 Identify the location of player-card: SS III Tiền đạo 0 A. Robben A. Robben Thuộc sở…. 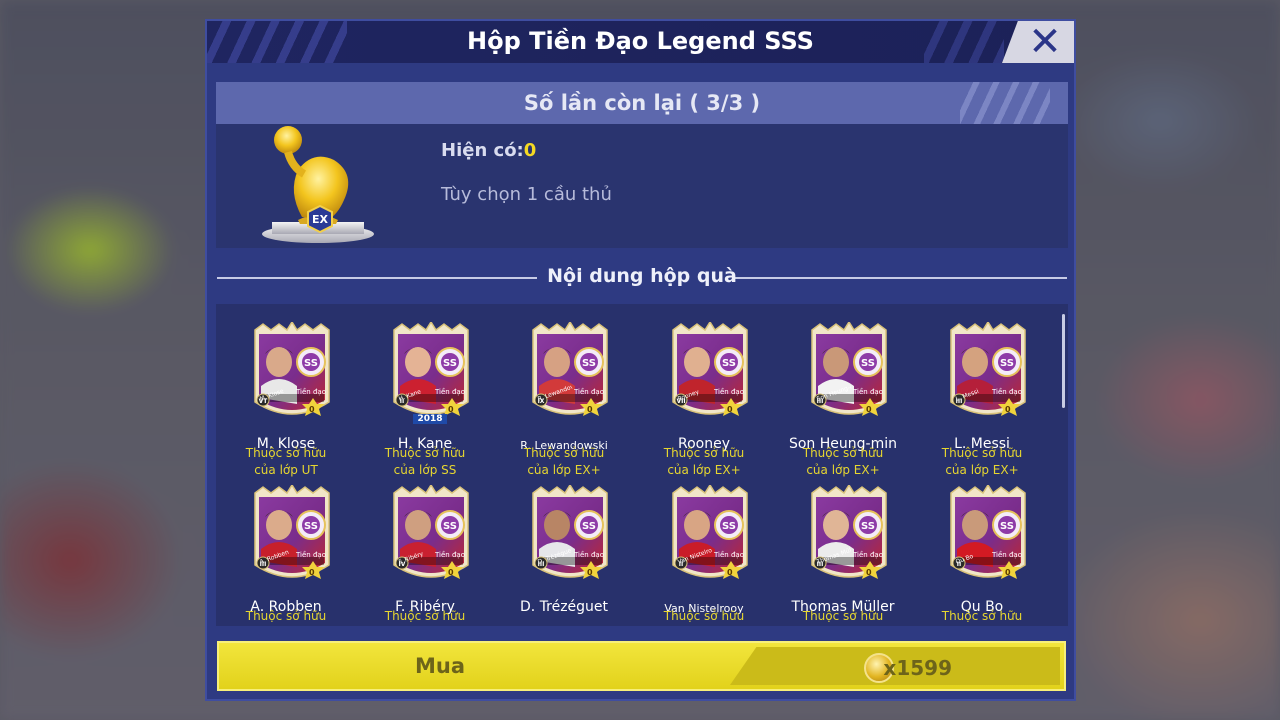
(286, 555).